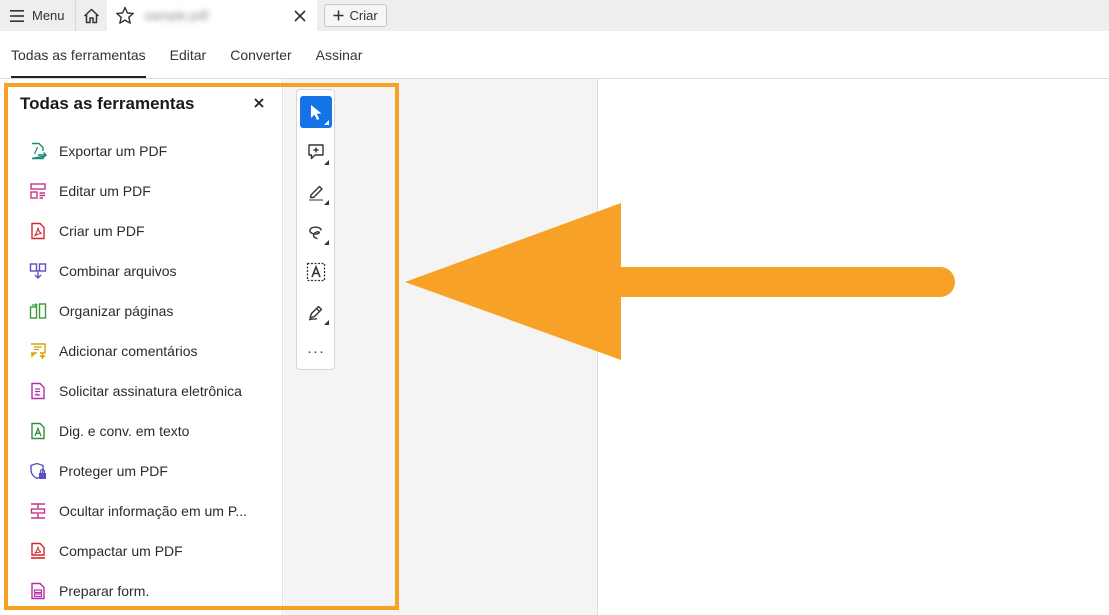 The width and height of the screenshot is (1109, 615). I want to click on text-box-icon, so click(316, 272).